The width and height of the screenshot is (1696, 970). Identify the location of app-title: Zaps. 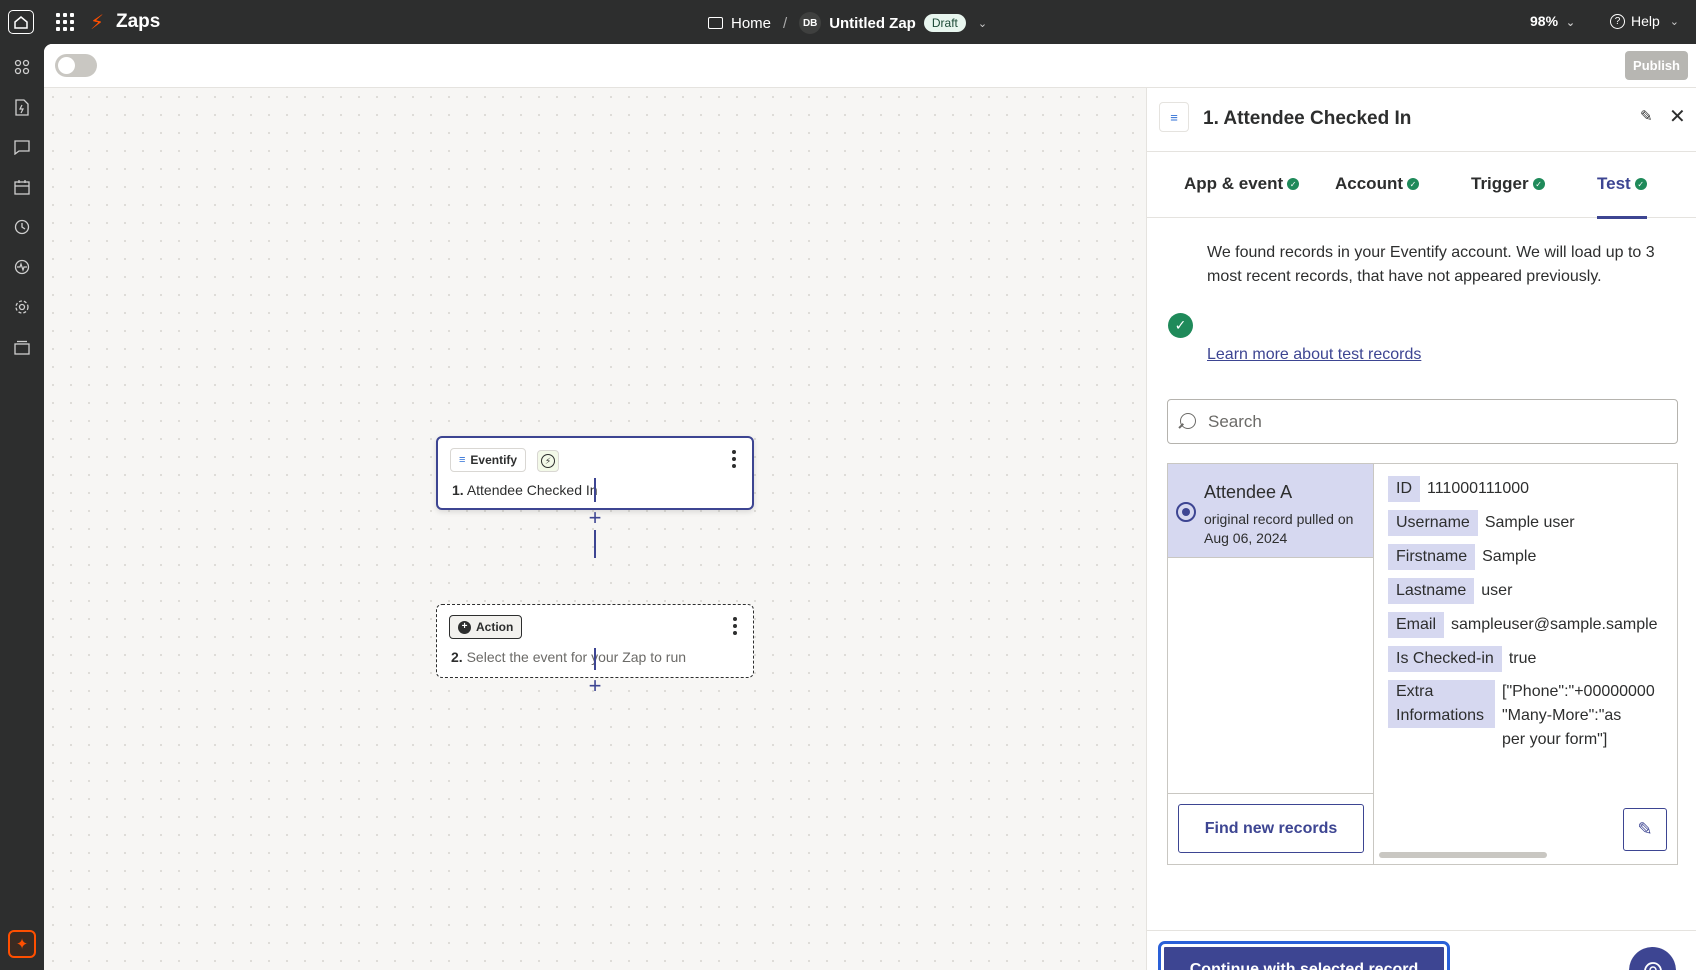
(138, 22).